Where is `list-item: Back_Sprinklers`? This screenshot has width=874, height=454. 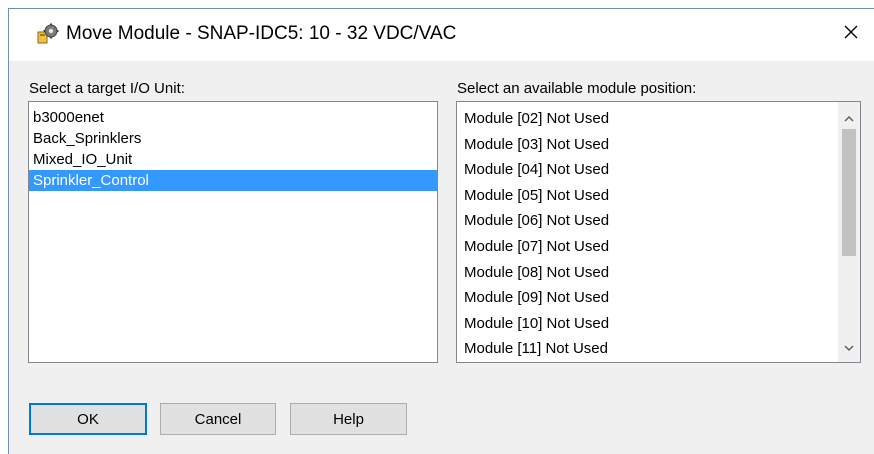
list-item: Back_Sprinklers is located at coordinates (233, 138).